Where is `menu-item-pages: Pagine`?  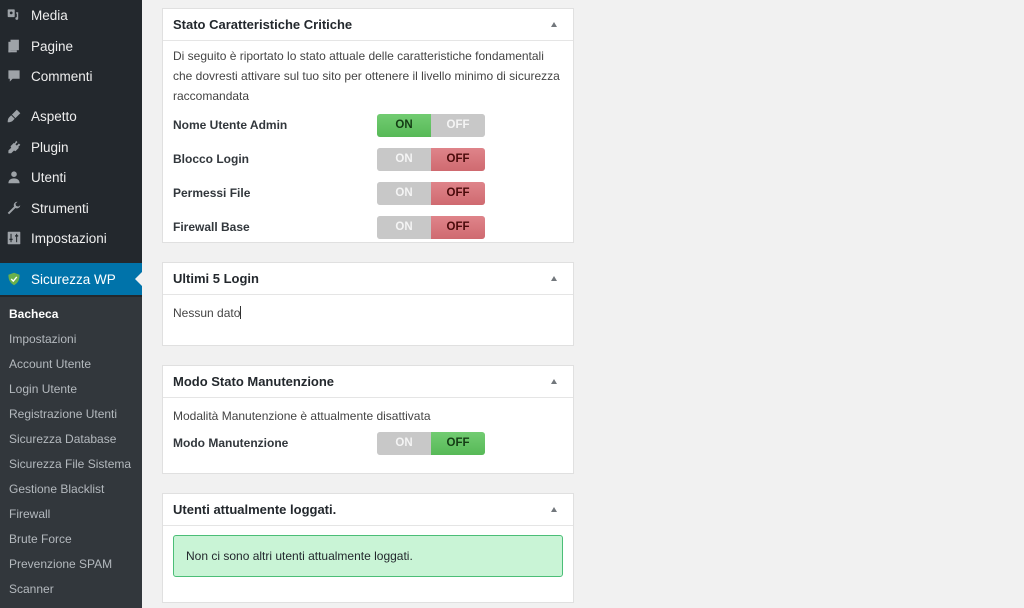
menu-item-pages: Pagine is located at coordinates (71, 46).